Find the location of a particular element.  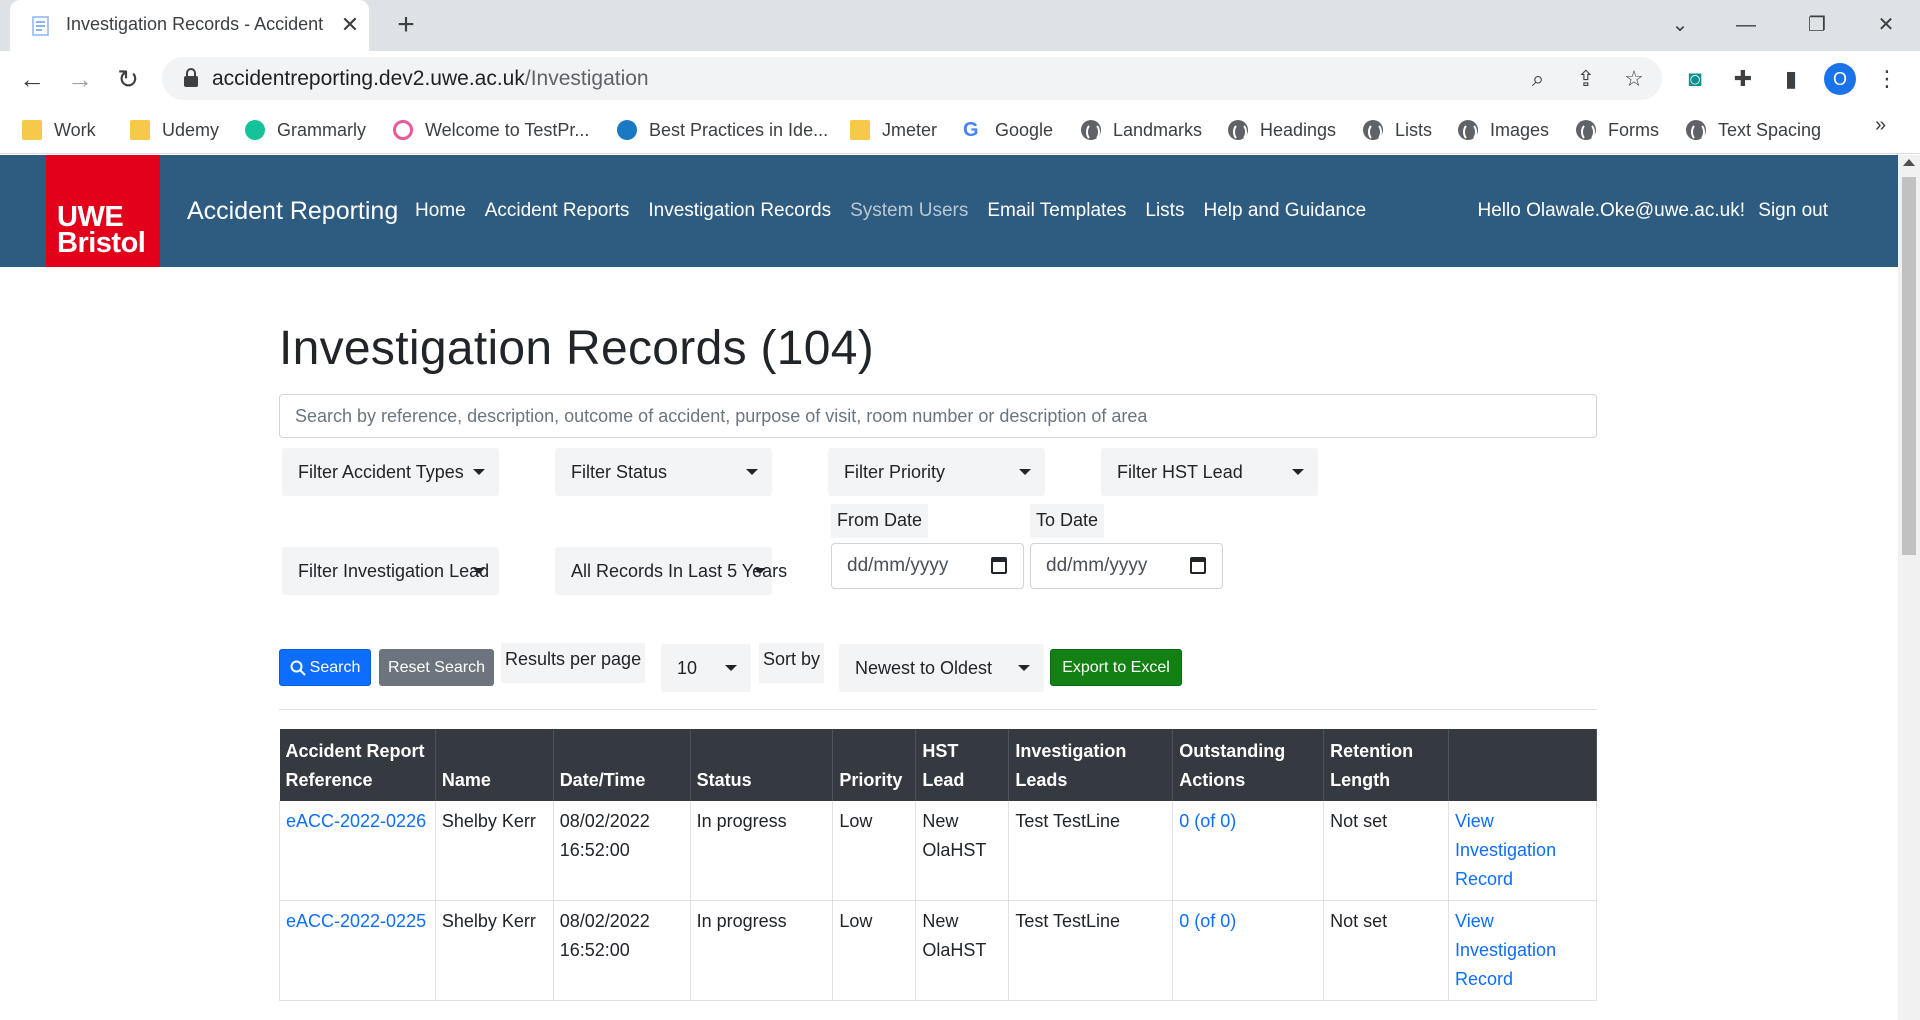

share-icon: ⇪ is located at coordinates (1586, 79).